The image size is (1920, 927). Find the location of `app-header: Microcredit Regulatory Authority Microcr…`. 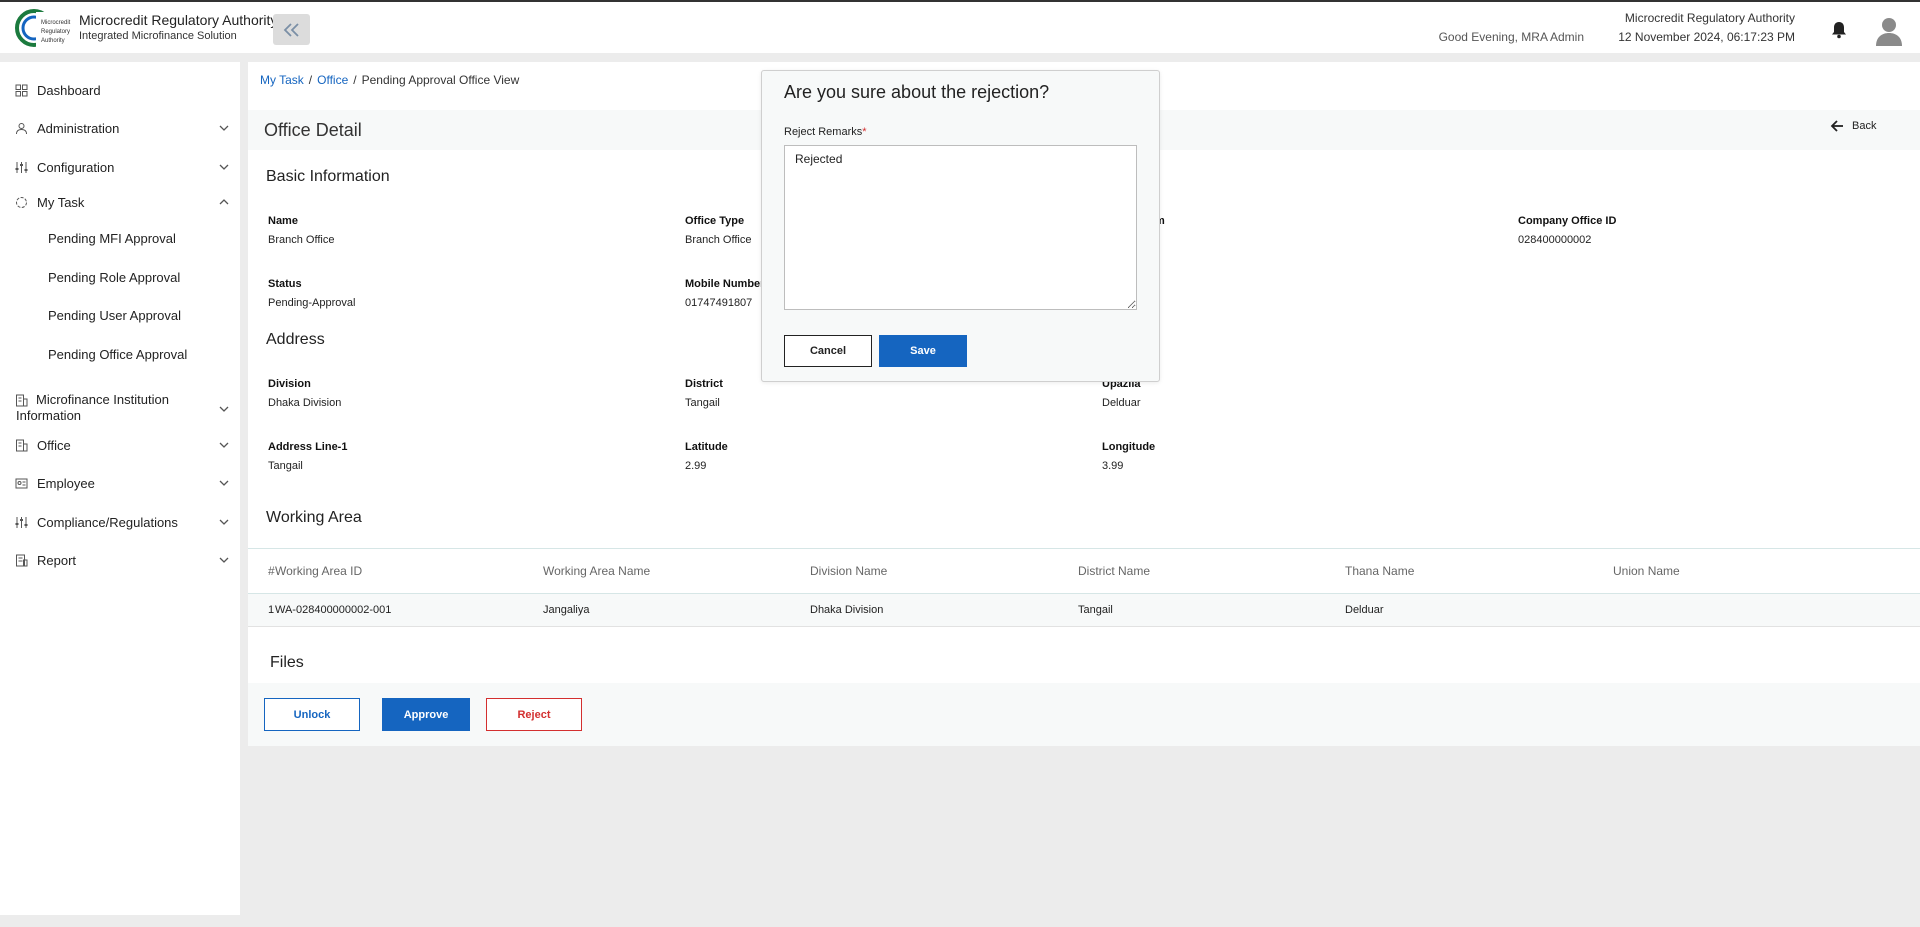

app-header: Microcredit Regulatory Authority Microcr… is located at coordinates (960, 26).